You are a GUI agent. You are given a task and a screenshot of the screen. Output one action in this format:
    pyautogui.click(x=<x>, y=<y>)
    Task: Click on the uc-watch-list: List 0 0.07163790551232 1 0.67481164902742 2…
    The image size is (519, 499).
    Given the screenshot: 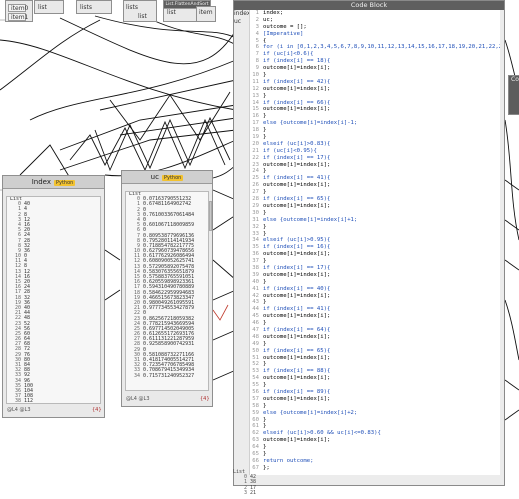 What is the action you would take?
    pyautogui.click(x=167, y=291)
    